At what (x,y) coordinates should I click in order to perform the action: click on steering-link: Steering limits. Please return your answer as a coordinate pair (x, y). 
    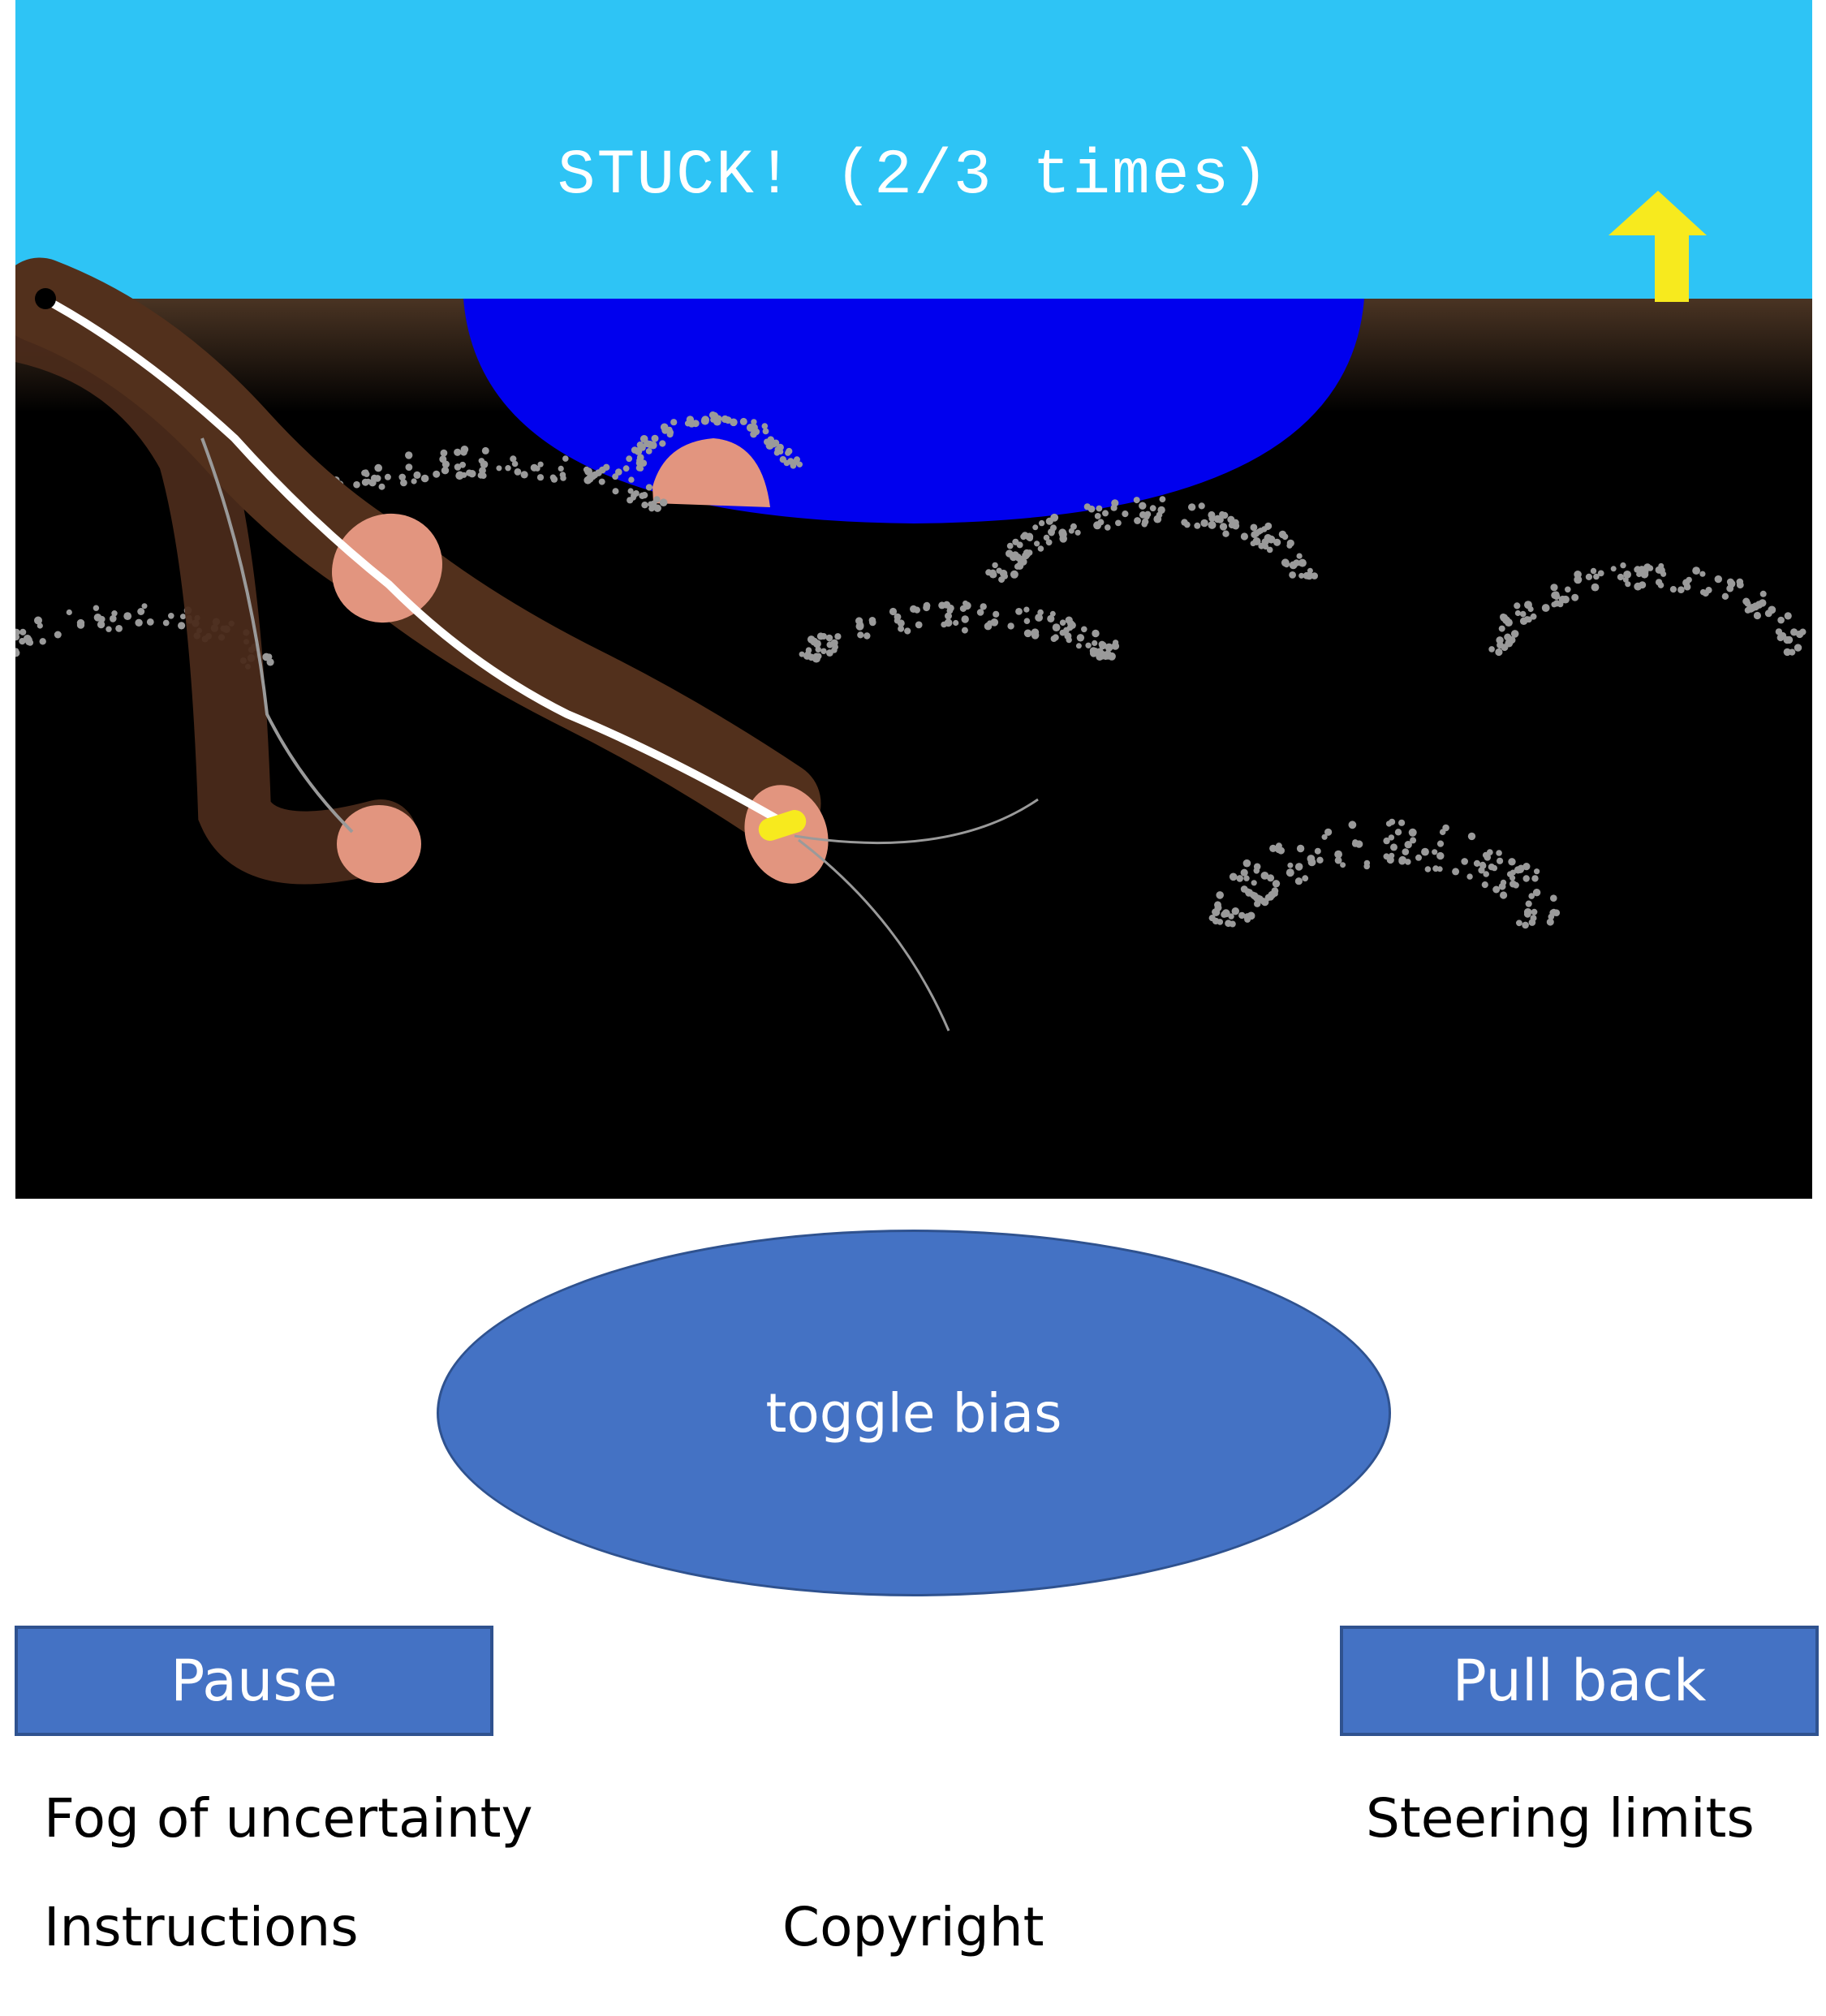
    Looking at the image, I should click on (1561, 1819).